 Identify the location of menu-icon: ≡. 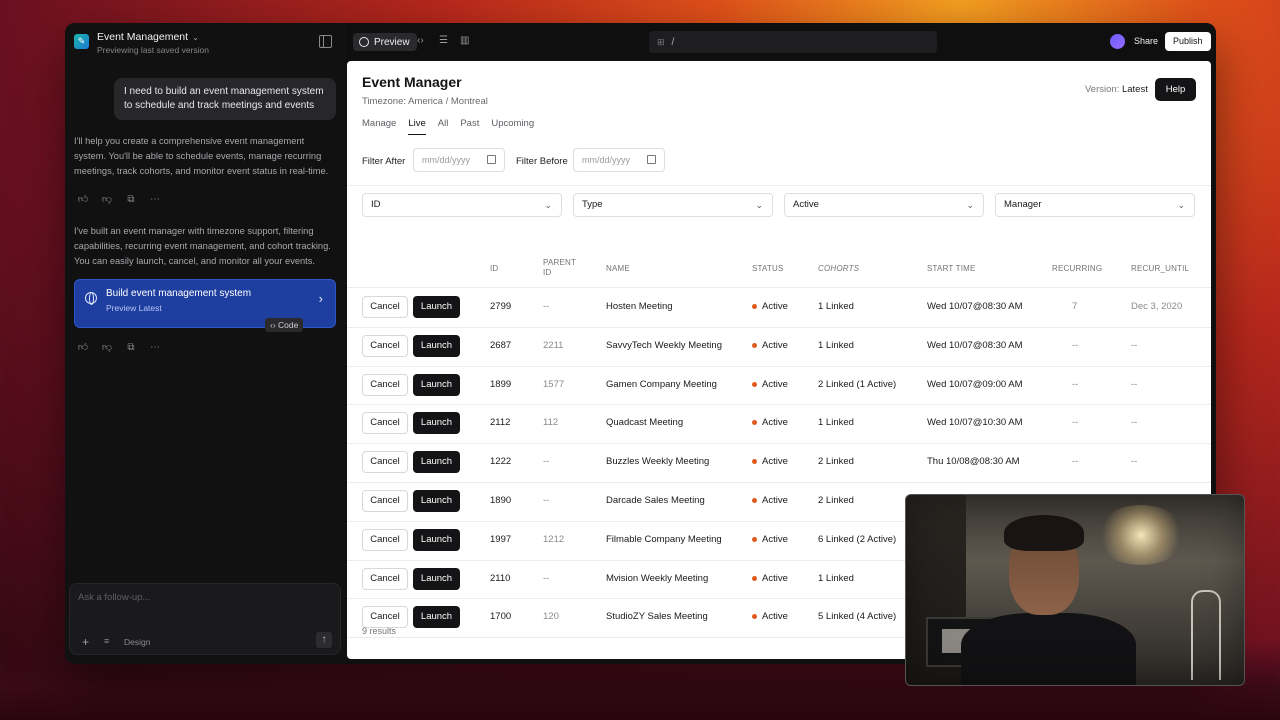
(106, 641).